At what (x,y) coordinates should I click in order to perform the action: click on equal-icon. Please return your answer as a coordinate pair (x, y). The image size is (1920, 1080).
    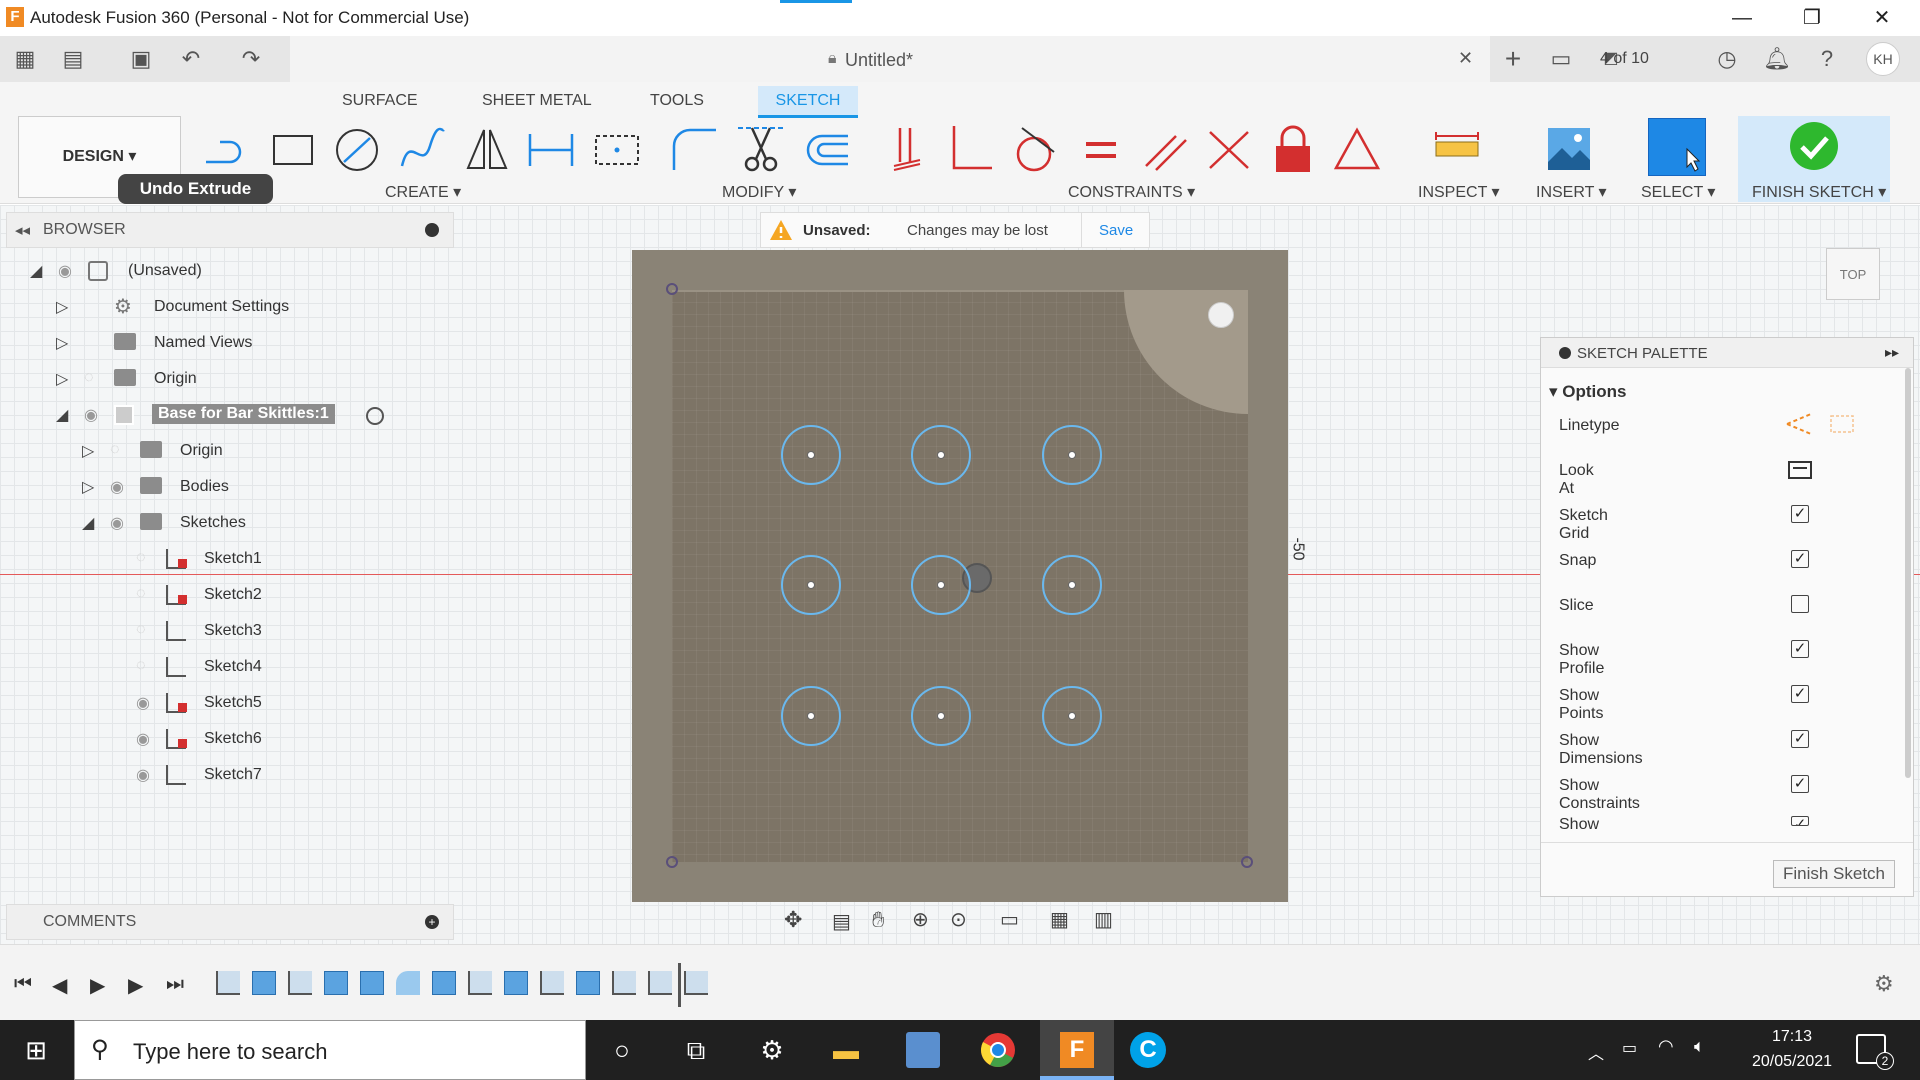
    Looking at the image, I should click on (1101, 149).